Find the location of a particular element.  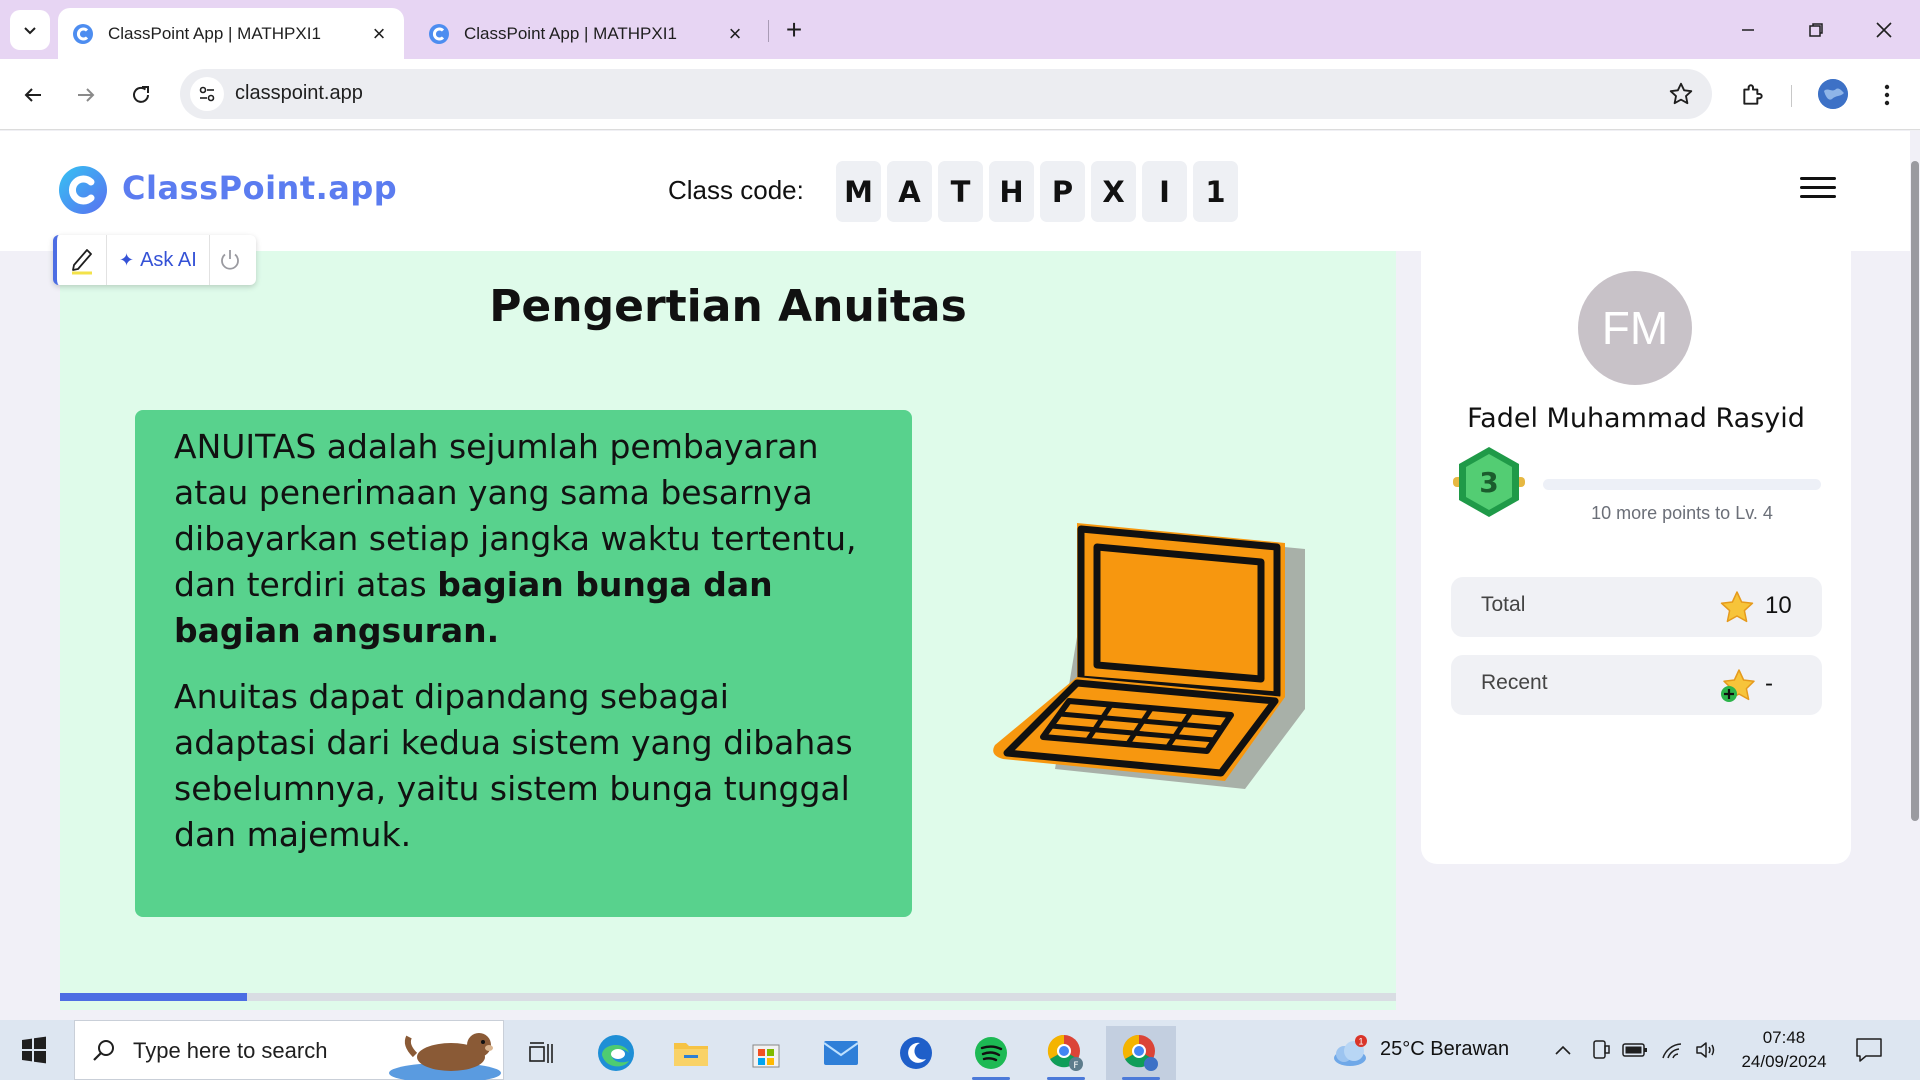

tab-classpoint-2: ClassPoint App | MATHPXI1 × is located at coordinates (587, 33).